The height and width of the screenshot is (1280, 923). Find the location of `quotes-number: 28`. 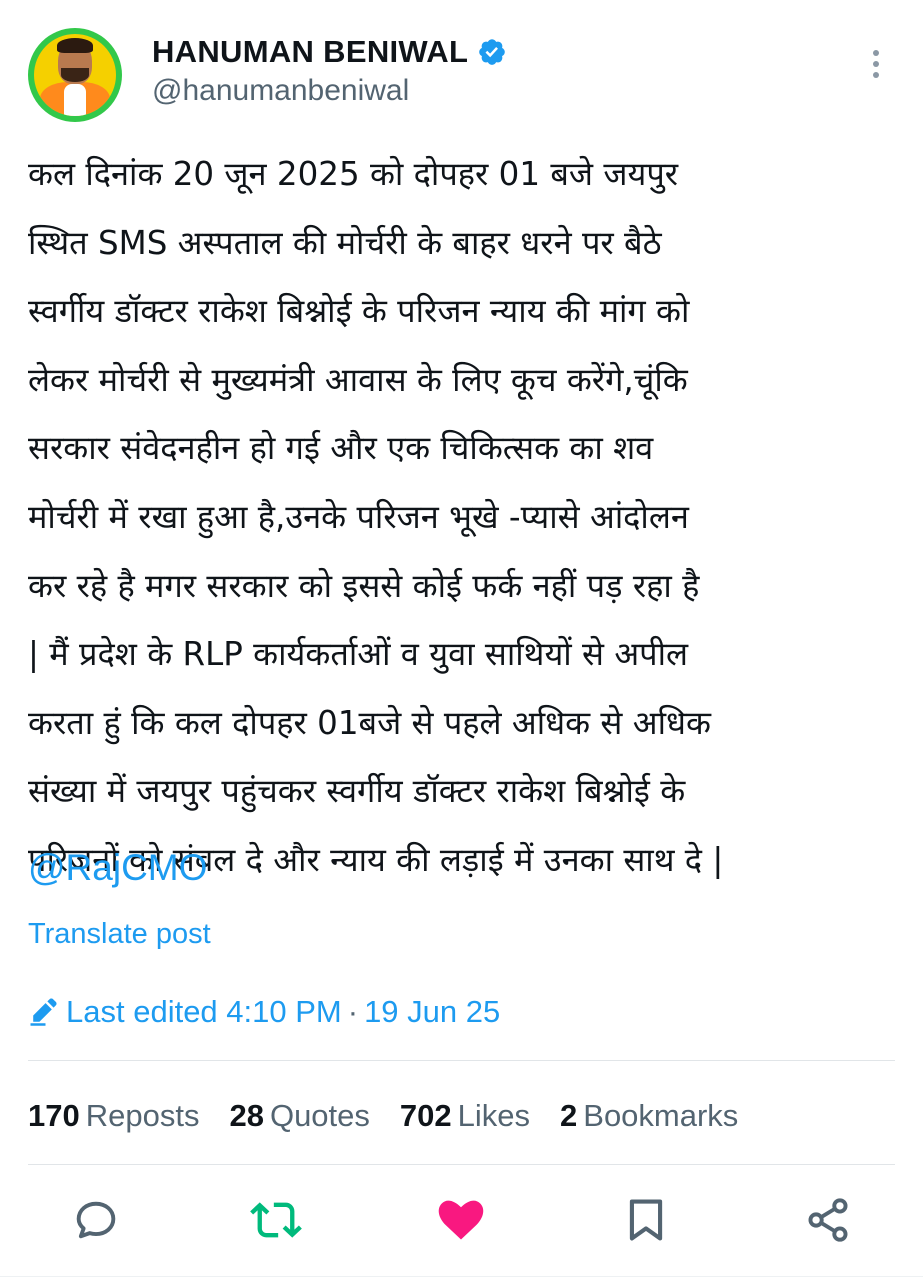

quotes-number: 28 is located at coordinates (246, 1115).